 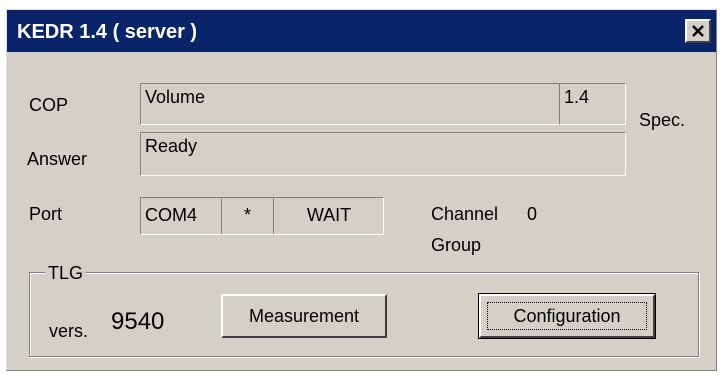 I want to click on channel-label: Channel, so click(x=465, y=214).